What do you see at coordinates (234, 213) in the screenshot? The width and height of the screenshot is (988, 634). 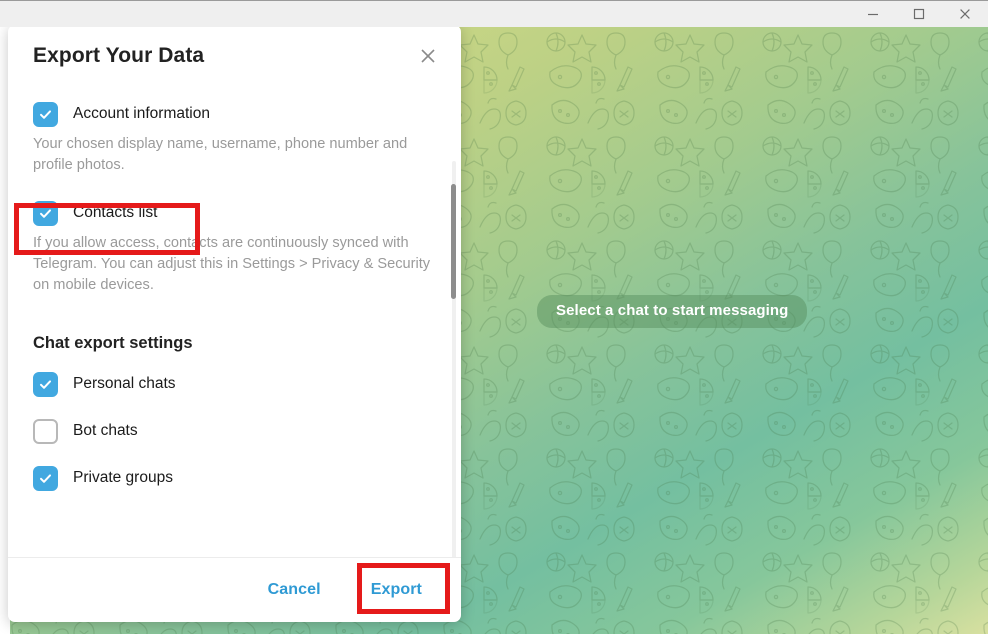 I see `option-contacts-list: Contacts list` at bounding box center [234, 213].